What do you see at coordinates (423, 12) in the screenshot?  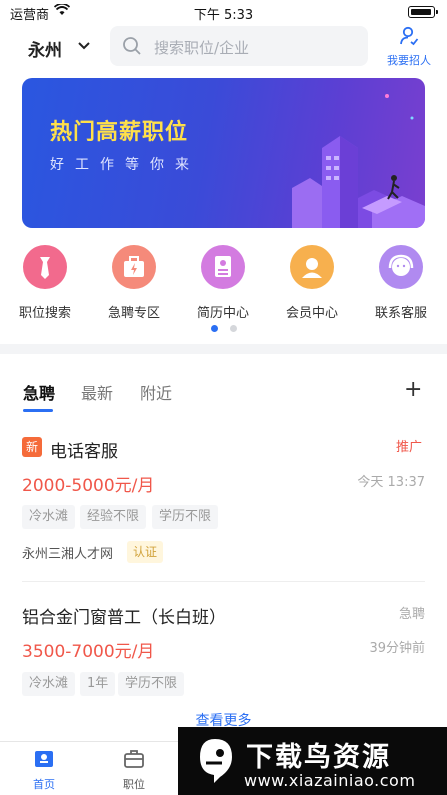 I see `battery-icon` at bounding box center [423, 12].